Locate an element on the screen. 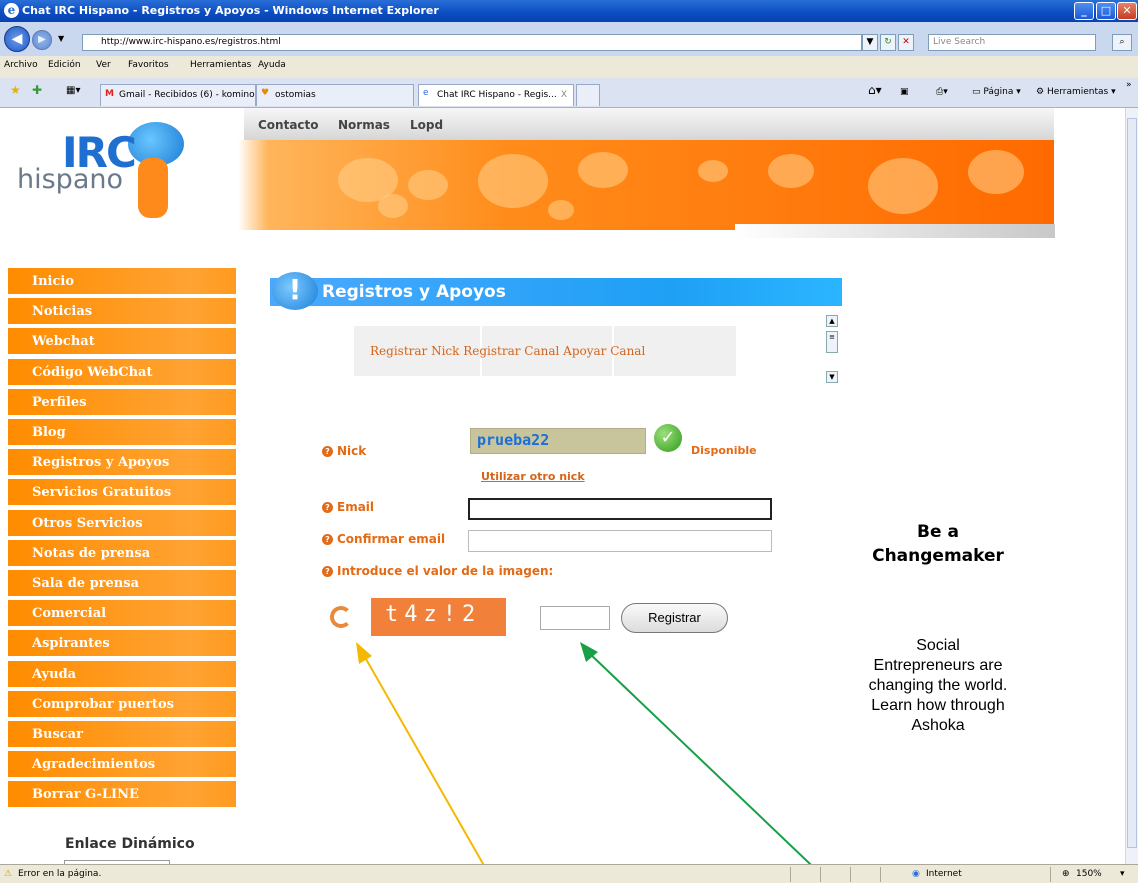  zoom-dropdown-icon: ▾ is located at coordinates (1122, 874).